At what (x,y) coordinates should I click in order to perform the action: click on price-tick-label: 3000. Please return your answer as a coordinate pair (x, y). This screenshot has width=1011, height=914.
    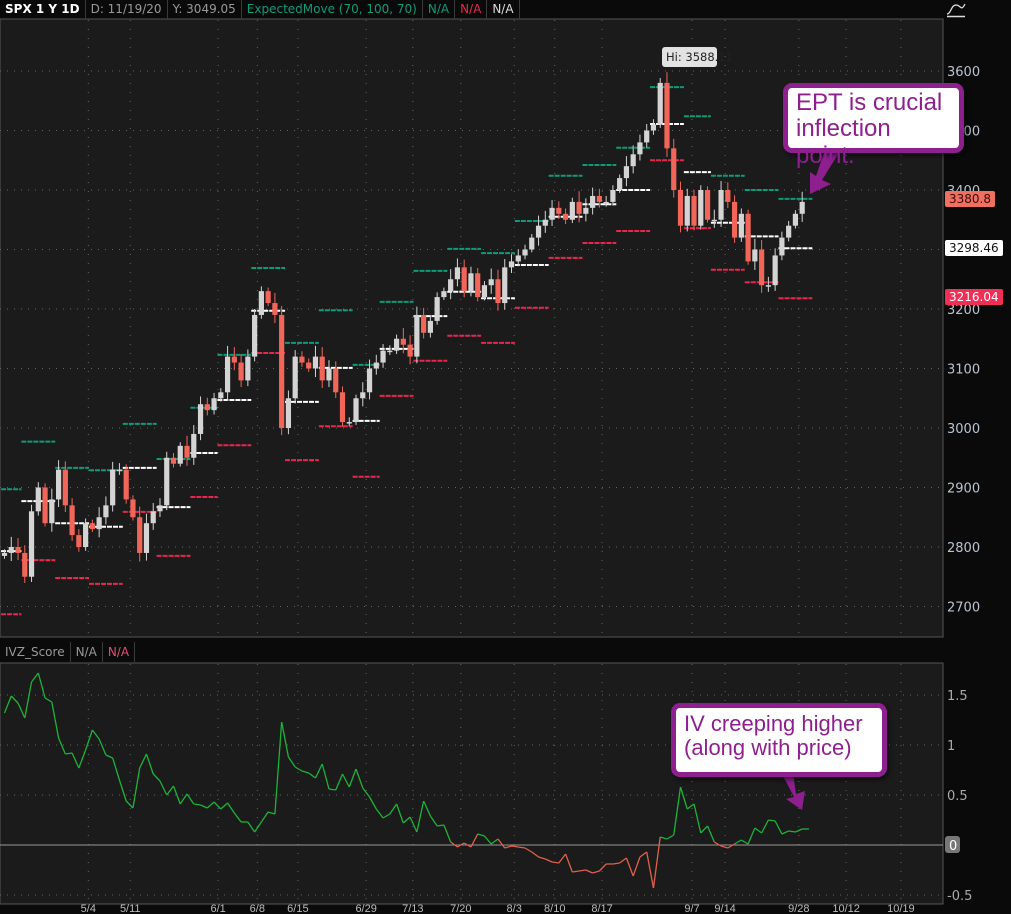
    Looking at the image, I should click on (963, 429).